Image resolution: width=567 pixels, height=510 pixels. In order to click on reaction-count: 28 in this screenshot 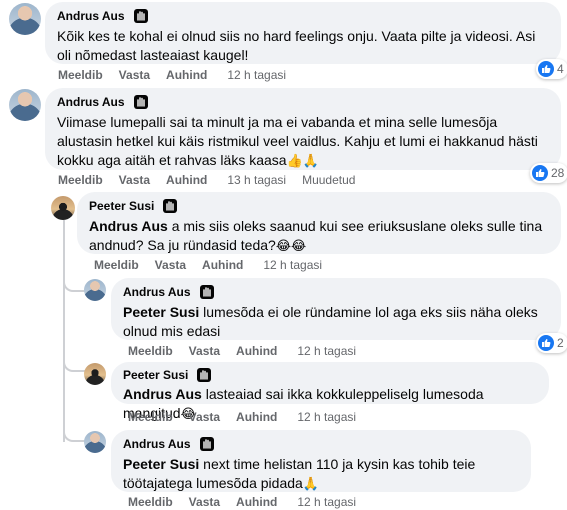, I will do `click(548, 173)`.